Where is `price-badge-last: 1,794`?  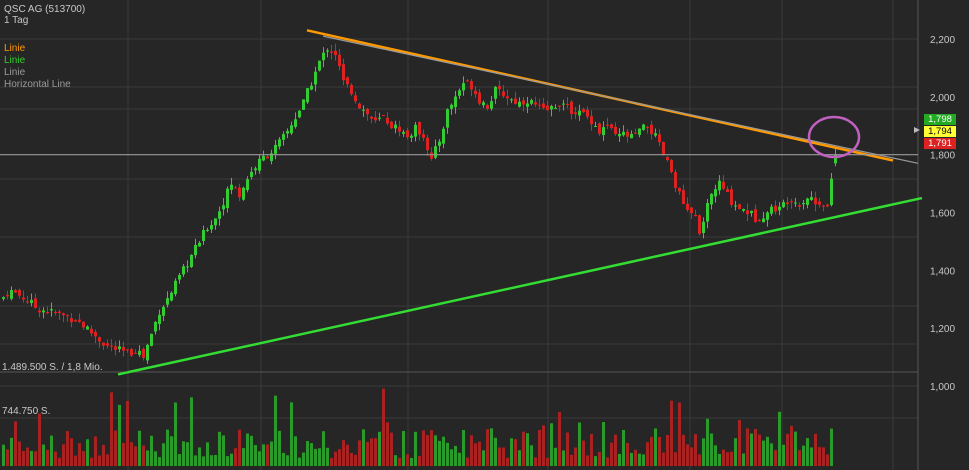
price-badge-last: 1,794 is located at coordinates (940, 131).